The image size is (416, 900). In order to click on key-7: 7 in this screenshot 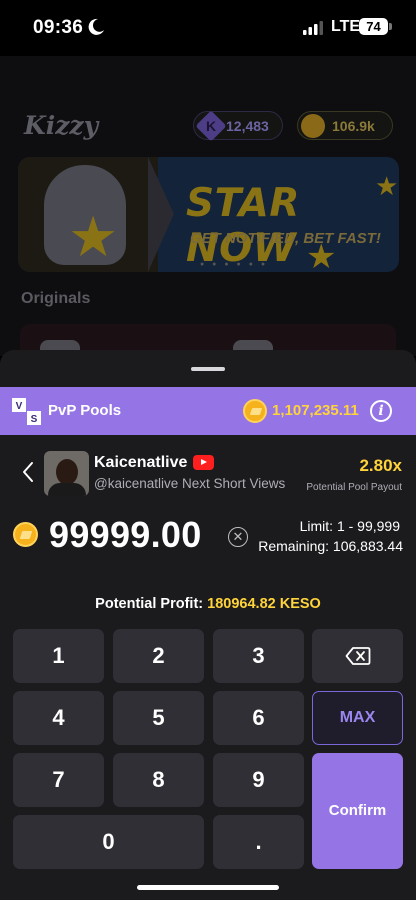, I will do `click(58, 780)`.